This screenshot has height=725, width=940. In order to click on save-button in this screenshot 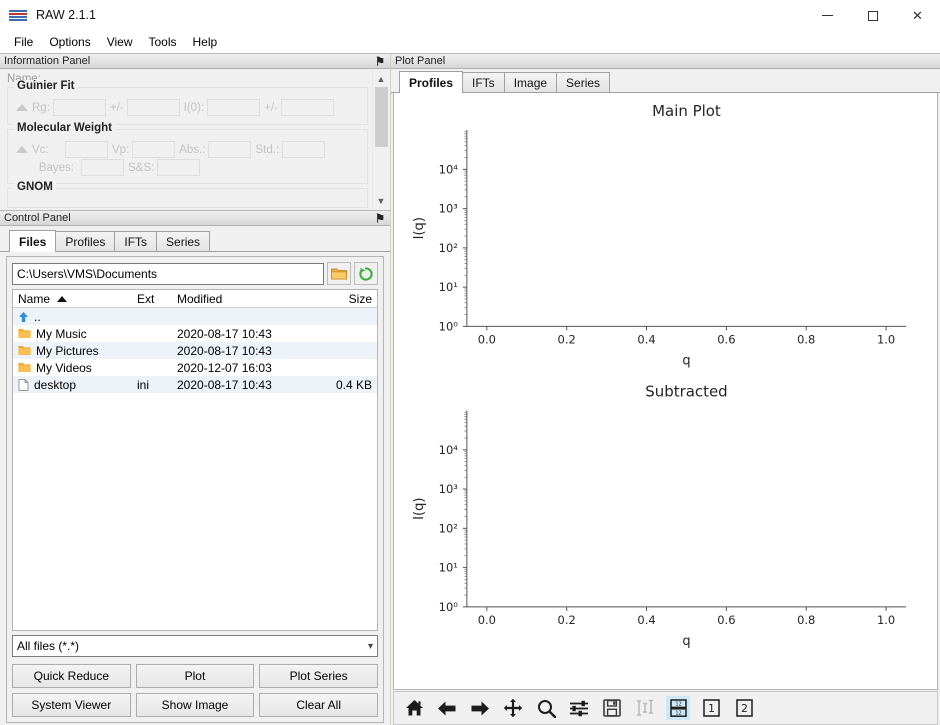, I will do `click(612, 708)`.